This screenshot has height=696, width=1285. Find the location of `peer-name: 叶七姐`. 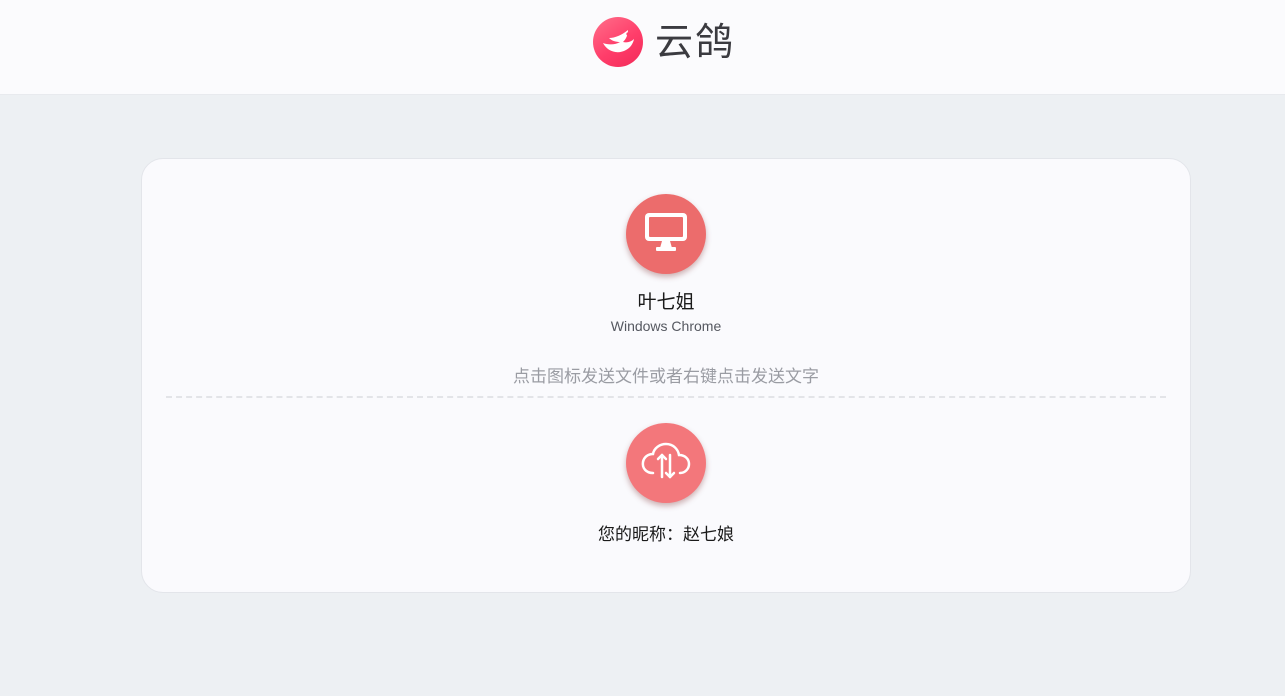

peer-name: 叶七姐 is located at coordinates (666, 302).